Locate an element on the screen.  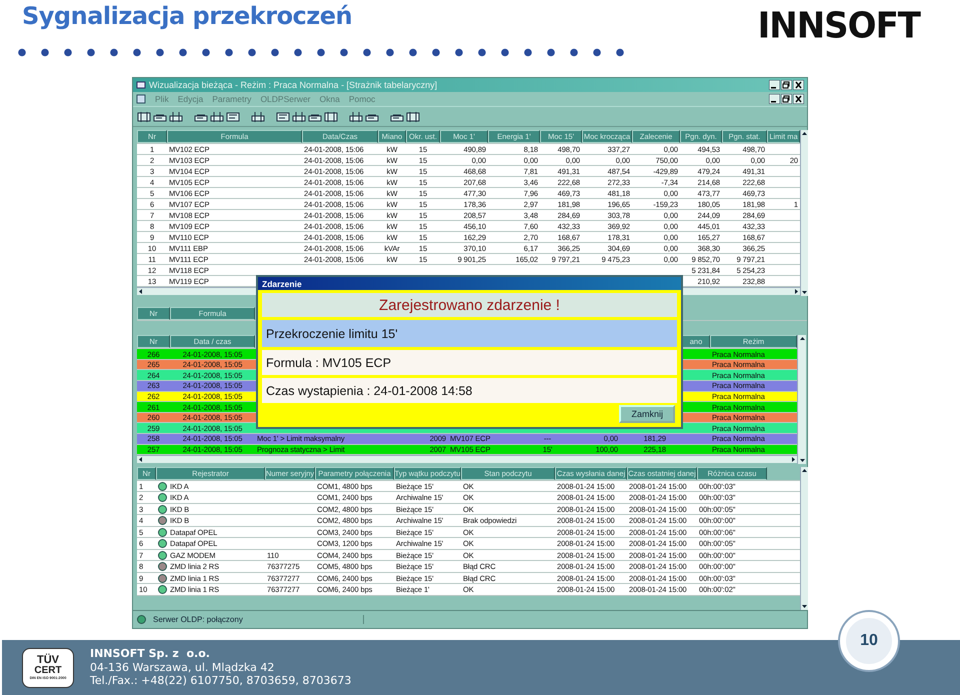
dialog-heading: Zarejestrowano zdarzenie ! is located at coordinates (469, 305).